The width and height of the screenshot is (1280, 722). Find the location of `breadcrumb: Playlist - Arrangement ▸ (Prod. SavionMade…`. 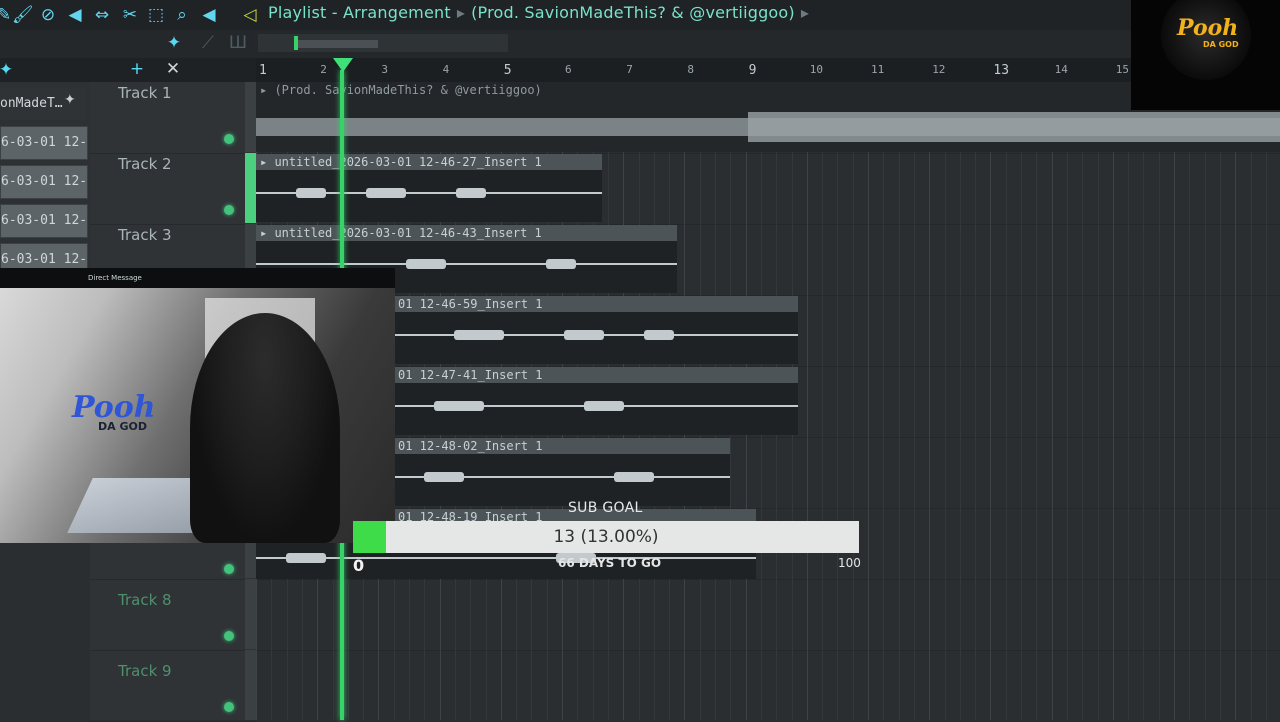

breadcrumb: Playlist - Arrangement ▸ (Prod. SavionMade… is located at coordinates (541, 12).